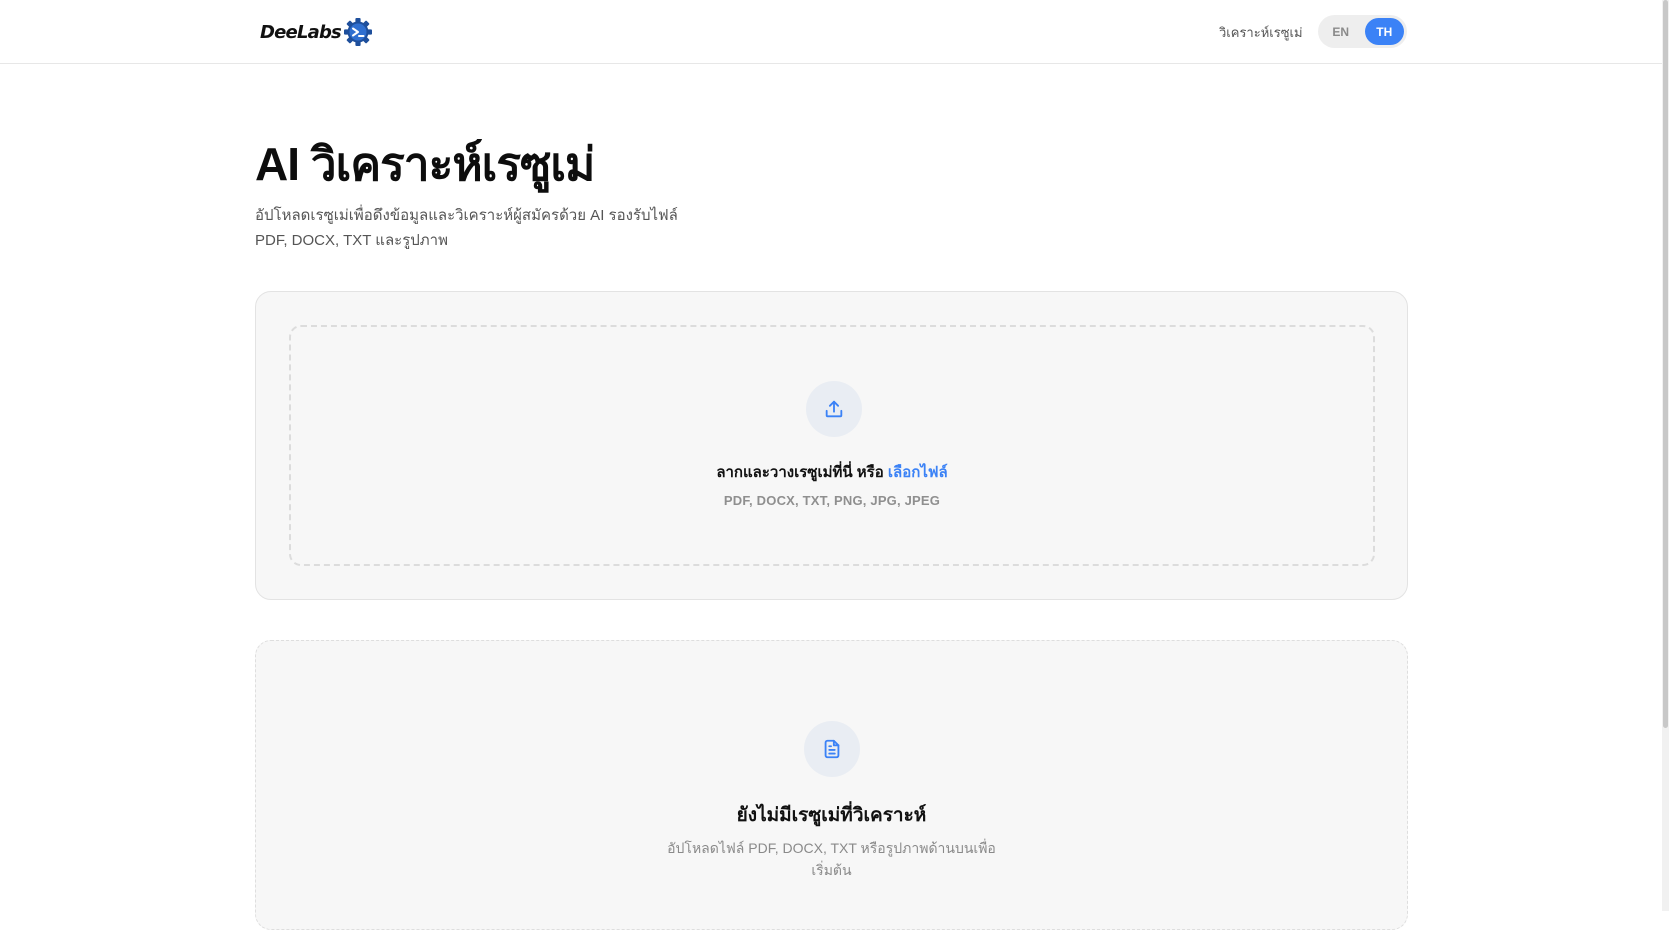 This screenshot has width=1669, height=930. I want to click on empty-state-title: ยังไม่มีเรซูเม่ที่วิเคราะห์, so click(831, 815).